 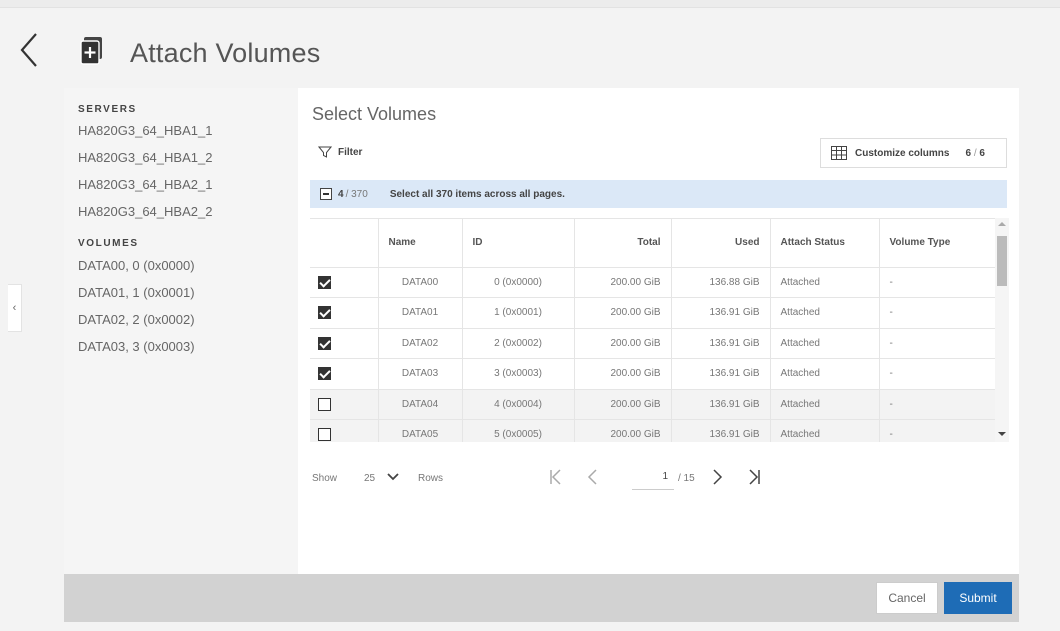 I want to click on server-item: HA820G3_64_HBA1_2, so click(x=145, y=157).